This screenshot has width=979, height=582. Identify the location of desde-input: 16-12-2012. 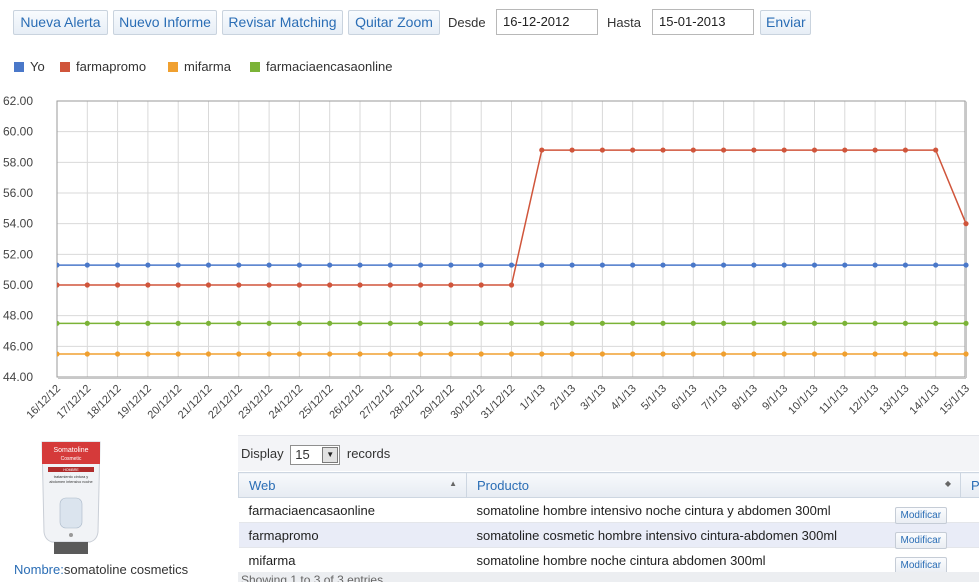
(547, 22).